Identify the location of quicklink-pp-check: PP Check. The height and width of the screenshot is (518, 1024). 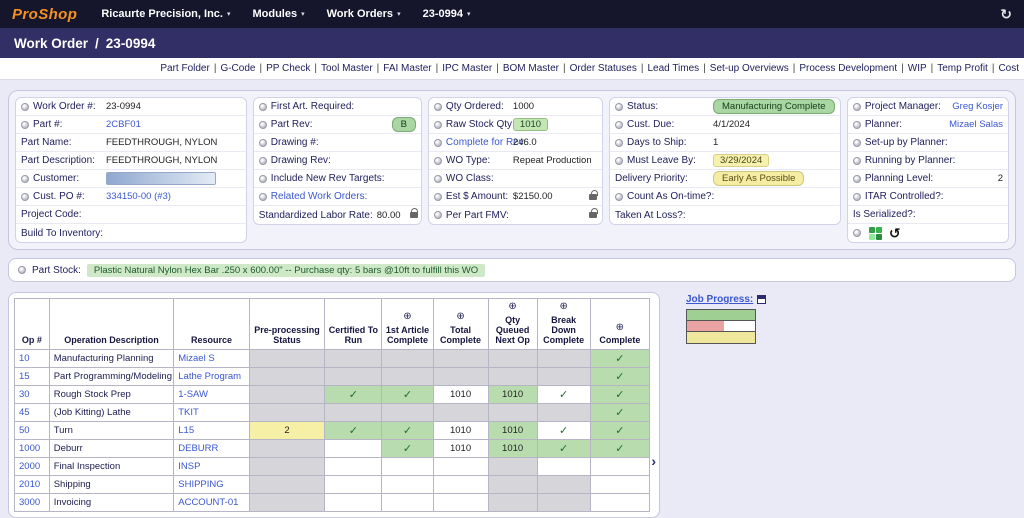
(288, 68).